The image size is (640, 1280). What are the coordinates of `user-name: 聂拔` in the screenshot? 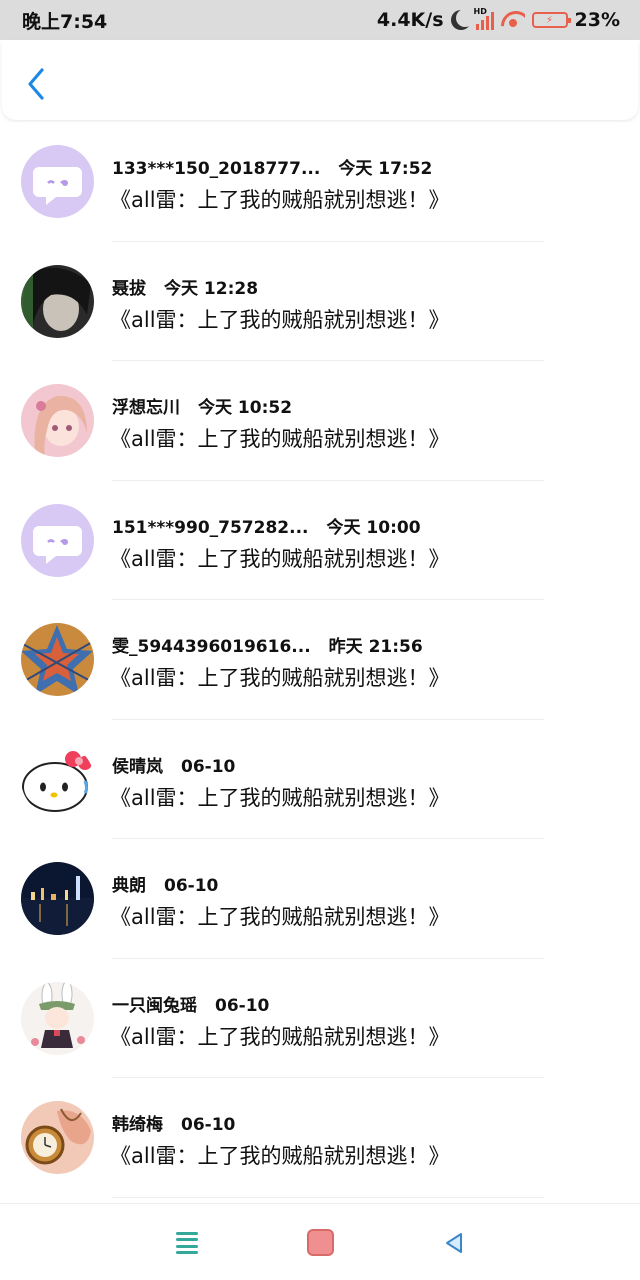 It's located at (129, 288).